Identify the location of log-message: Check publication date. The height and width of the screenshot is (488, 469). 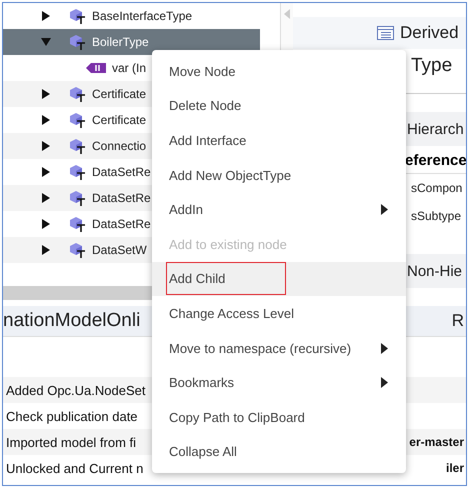
(72, 416).